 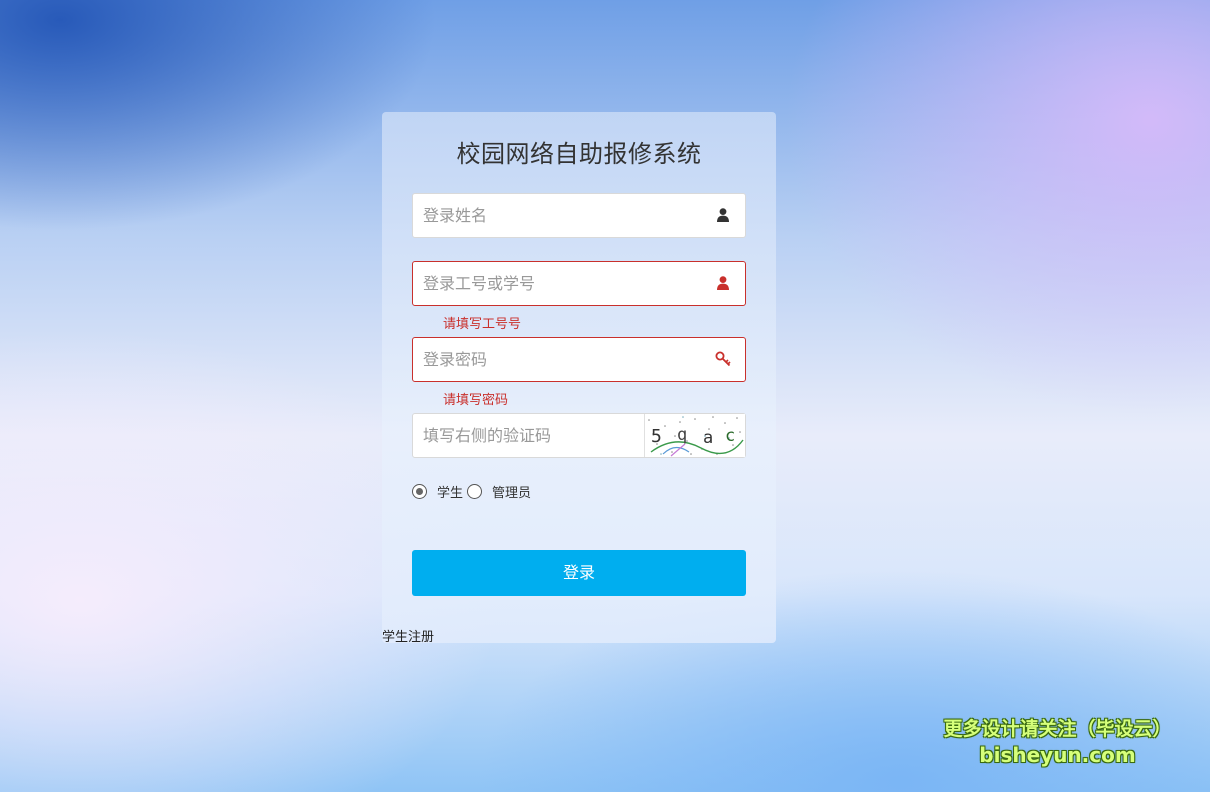 What do you see at coordinates (1057, 742) in the screenshot?
I see `watermark: 更多设计请关注（毕设云） bisheyun.com` at bounding box center [1057, 742].